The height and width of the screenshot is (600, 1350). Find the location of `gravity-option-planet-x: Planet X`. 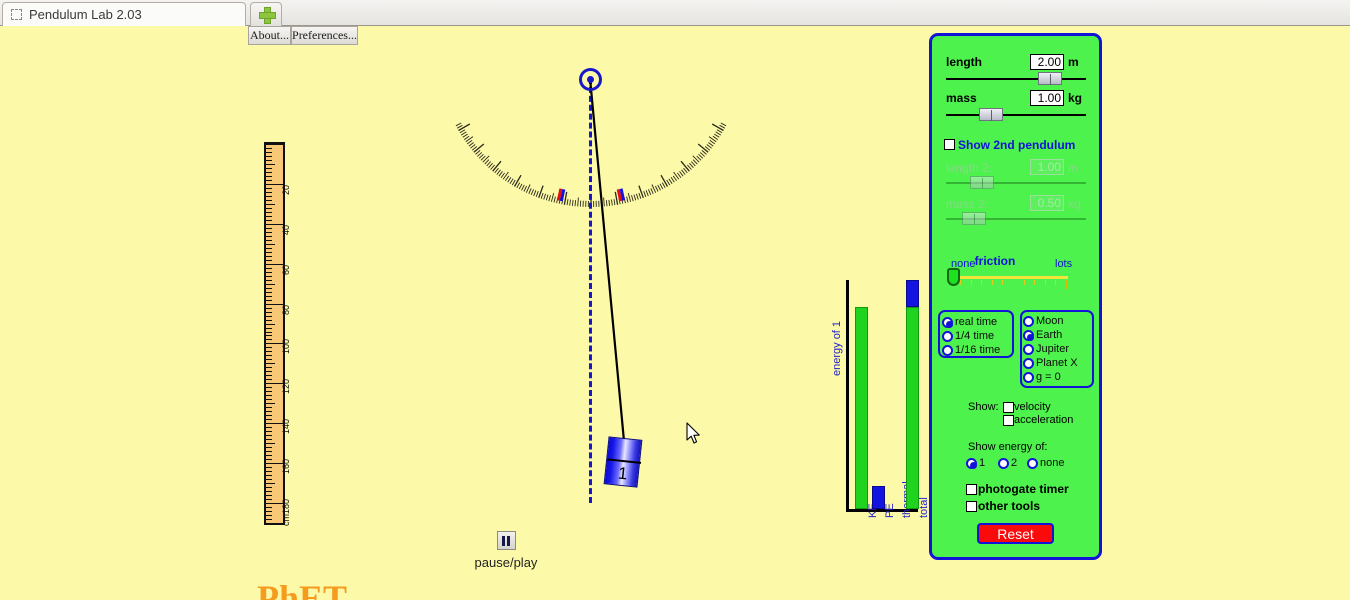

gravity-option-planet-x: Planet X is located at coordinates (1050, 363).